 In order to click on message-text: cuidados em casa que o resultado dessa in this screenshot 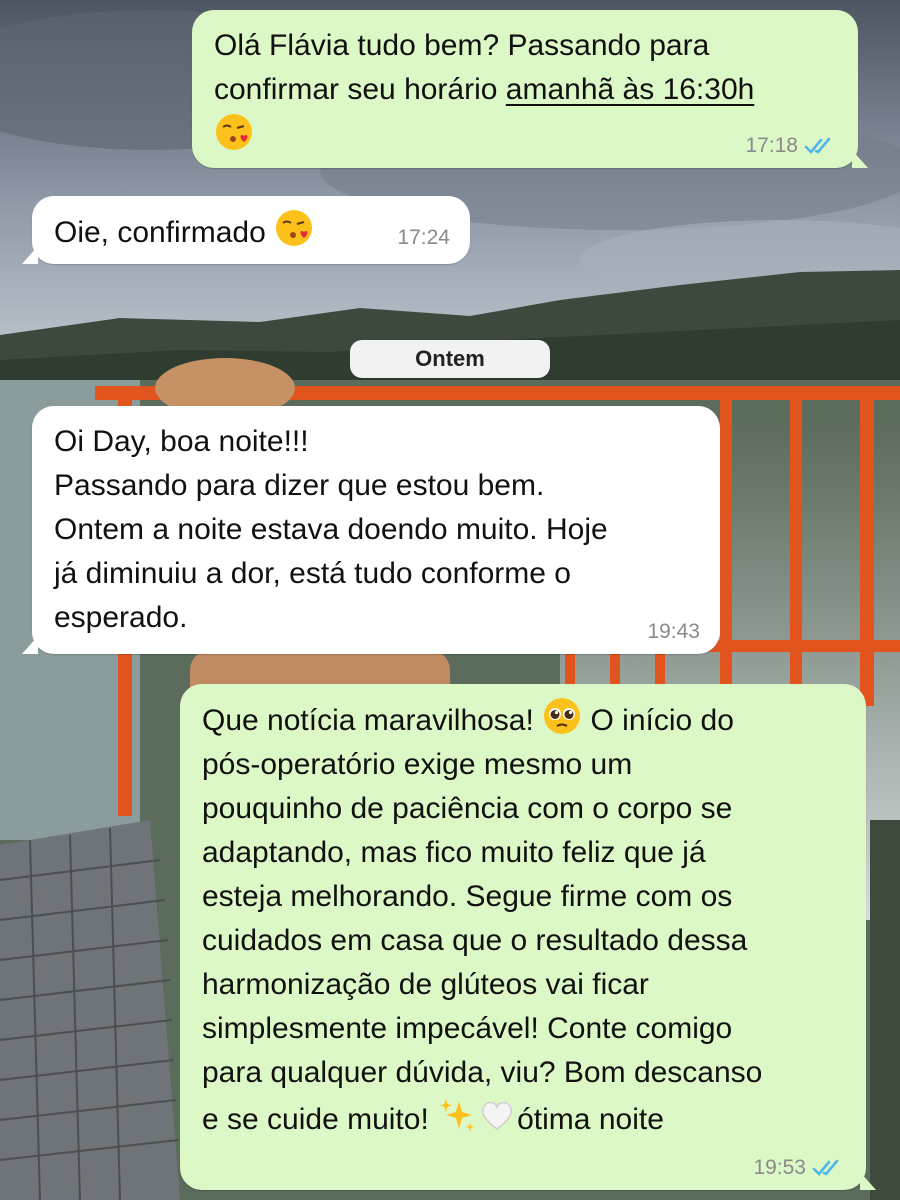, I will do `click(475, 940)`.